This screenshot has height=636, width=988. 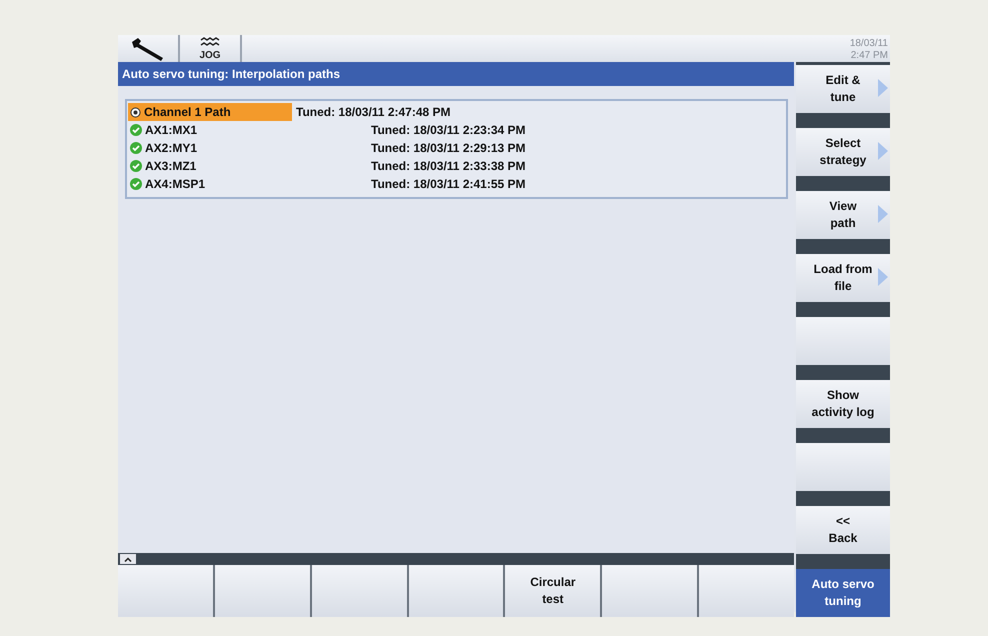 I want to click on softkey: << Back, so click(x=843, y=530).